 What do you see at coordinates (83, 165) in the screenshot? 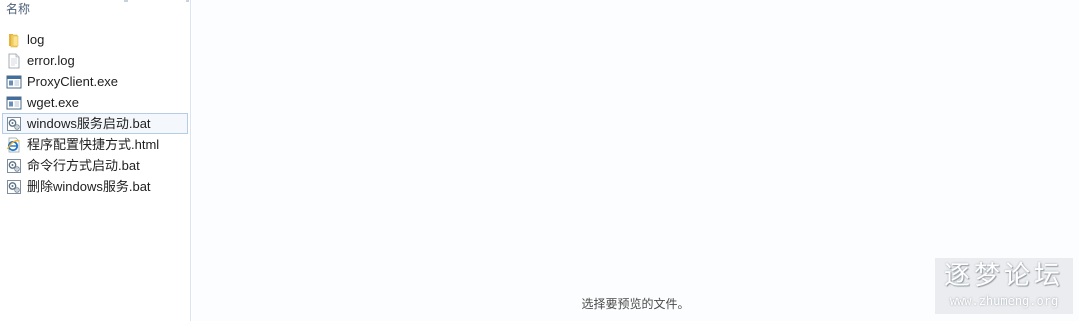
I see `file-name: 命令行方式启动.bat` at bounding box center [83, 165].